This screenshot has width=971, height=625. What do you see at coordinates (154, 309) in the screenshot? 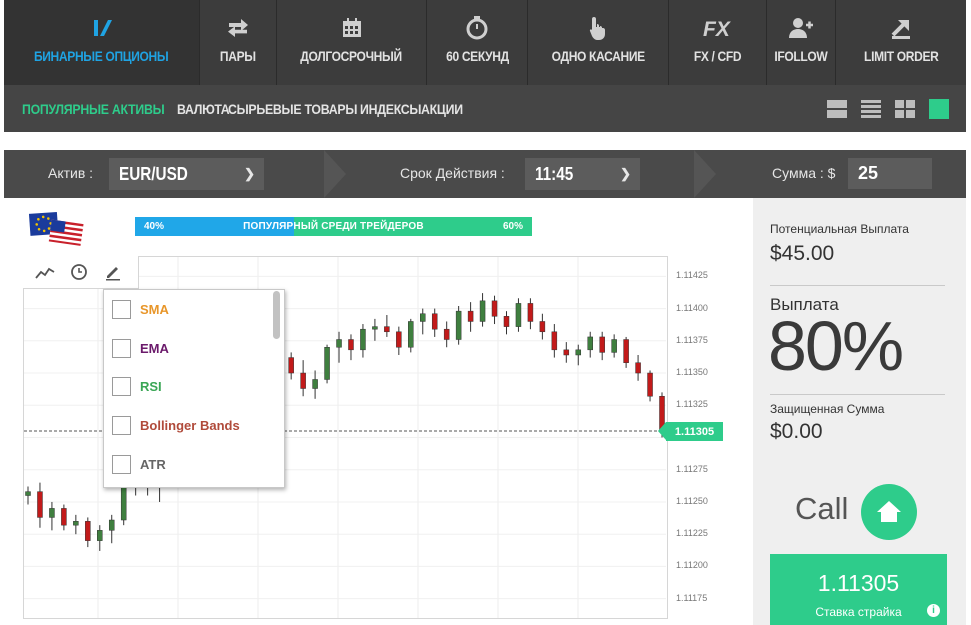
I see `indicator-label: SMA` at bounding box center [154, 309].